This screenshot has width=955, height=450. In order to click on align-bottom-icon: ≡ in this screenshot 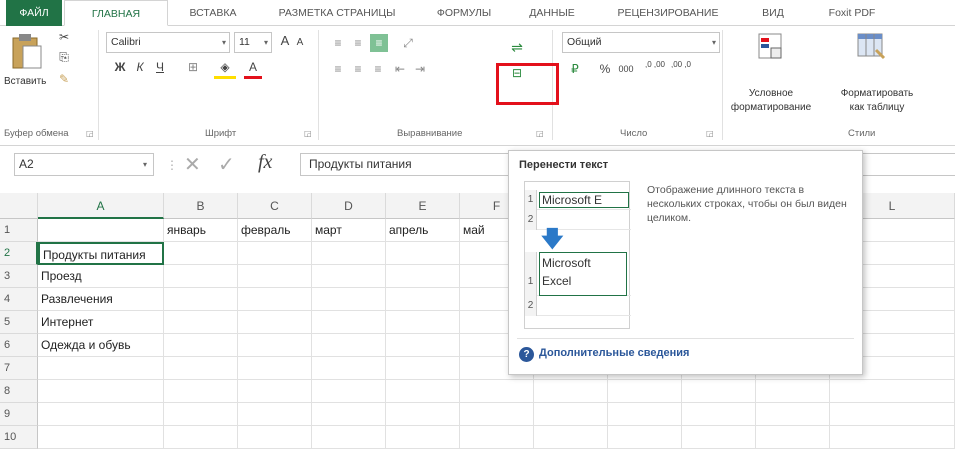, I will do `click(379, 43)`.